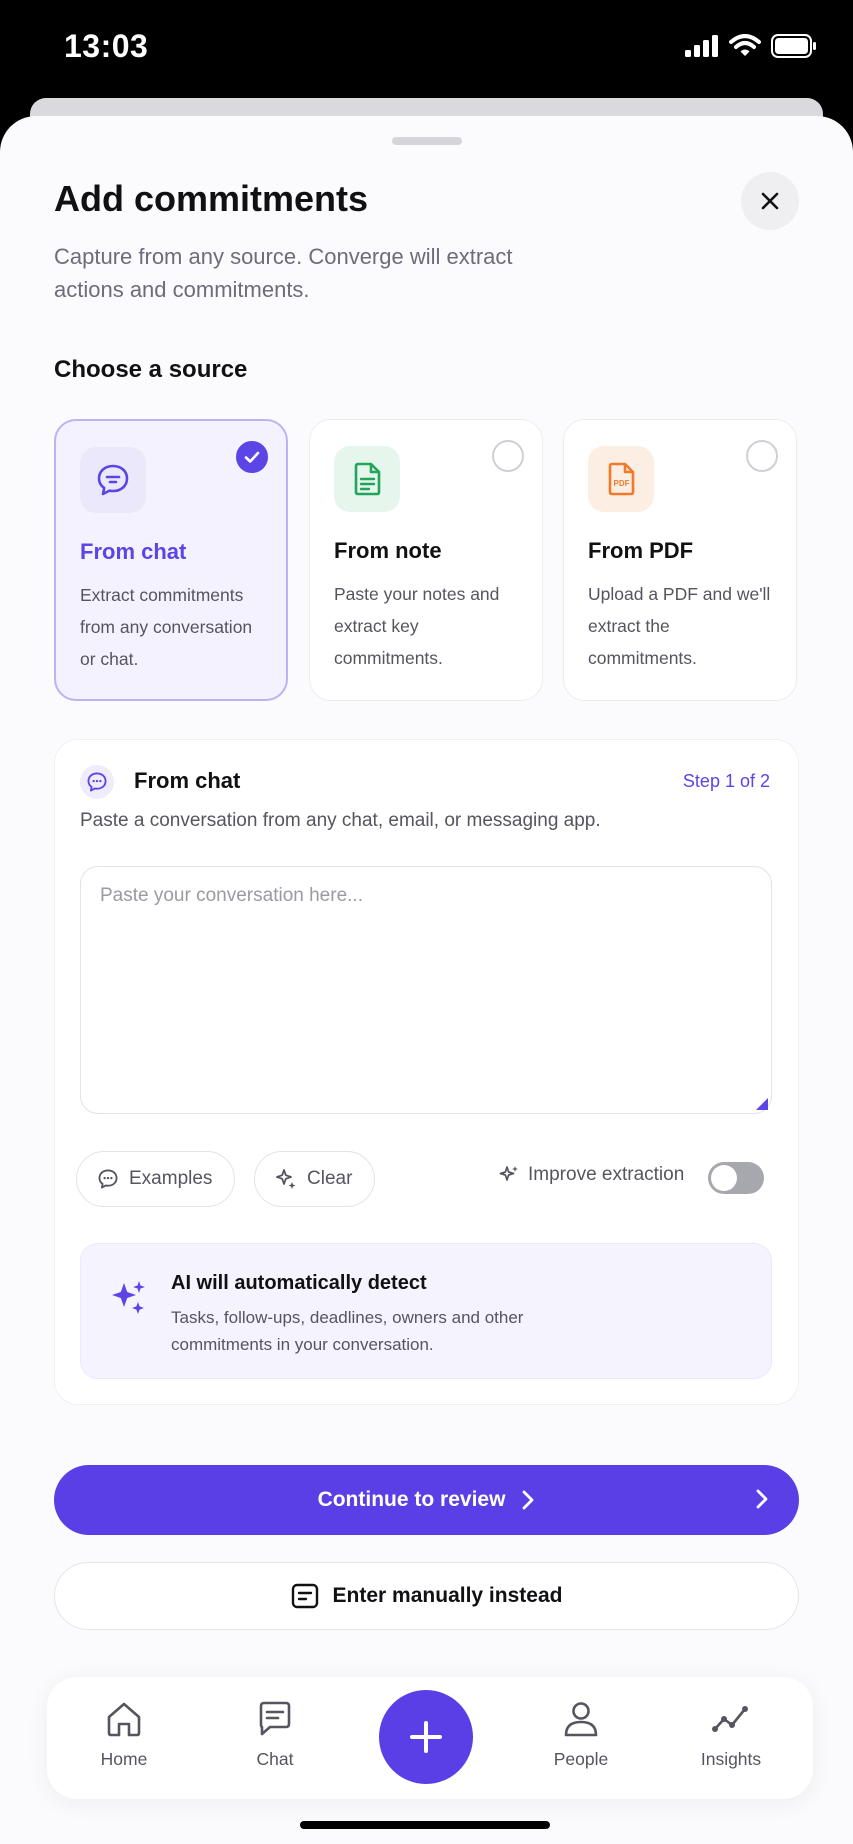 Image resolution: width=853 pixels, height=1844 pixels. What do you see at coordinates (275, 1718) in the screenshot?
I see `chat-icon` at bounding box center [275, 1718].